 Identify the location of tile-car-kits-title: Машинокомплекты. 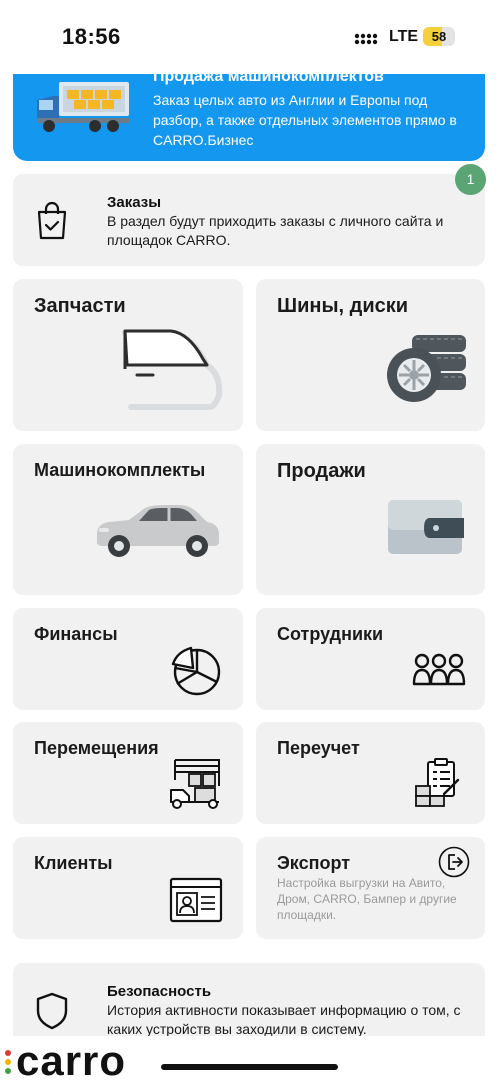
(120, 470).